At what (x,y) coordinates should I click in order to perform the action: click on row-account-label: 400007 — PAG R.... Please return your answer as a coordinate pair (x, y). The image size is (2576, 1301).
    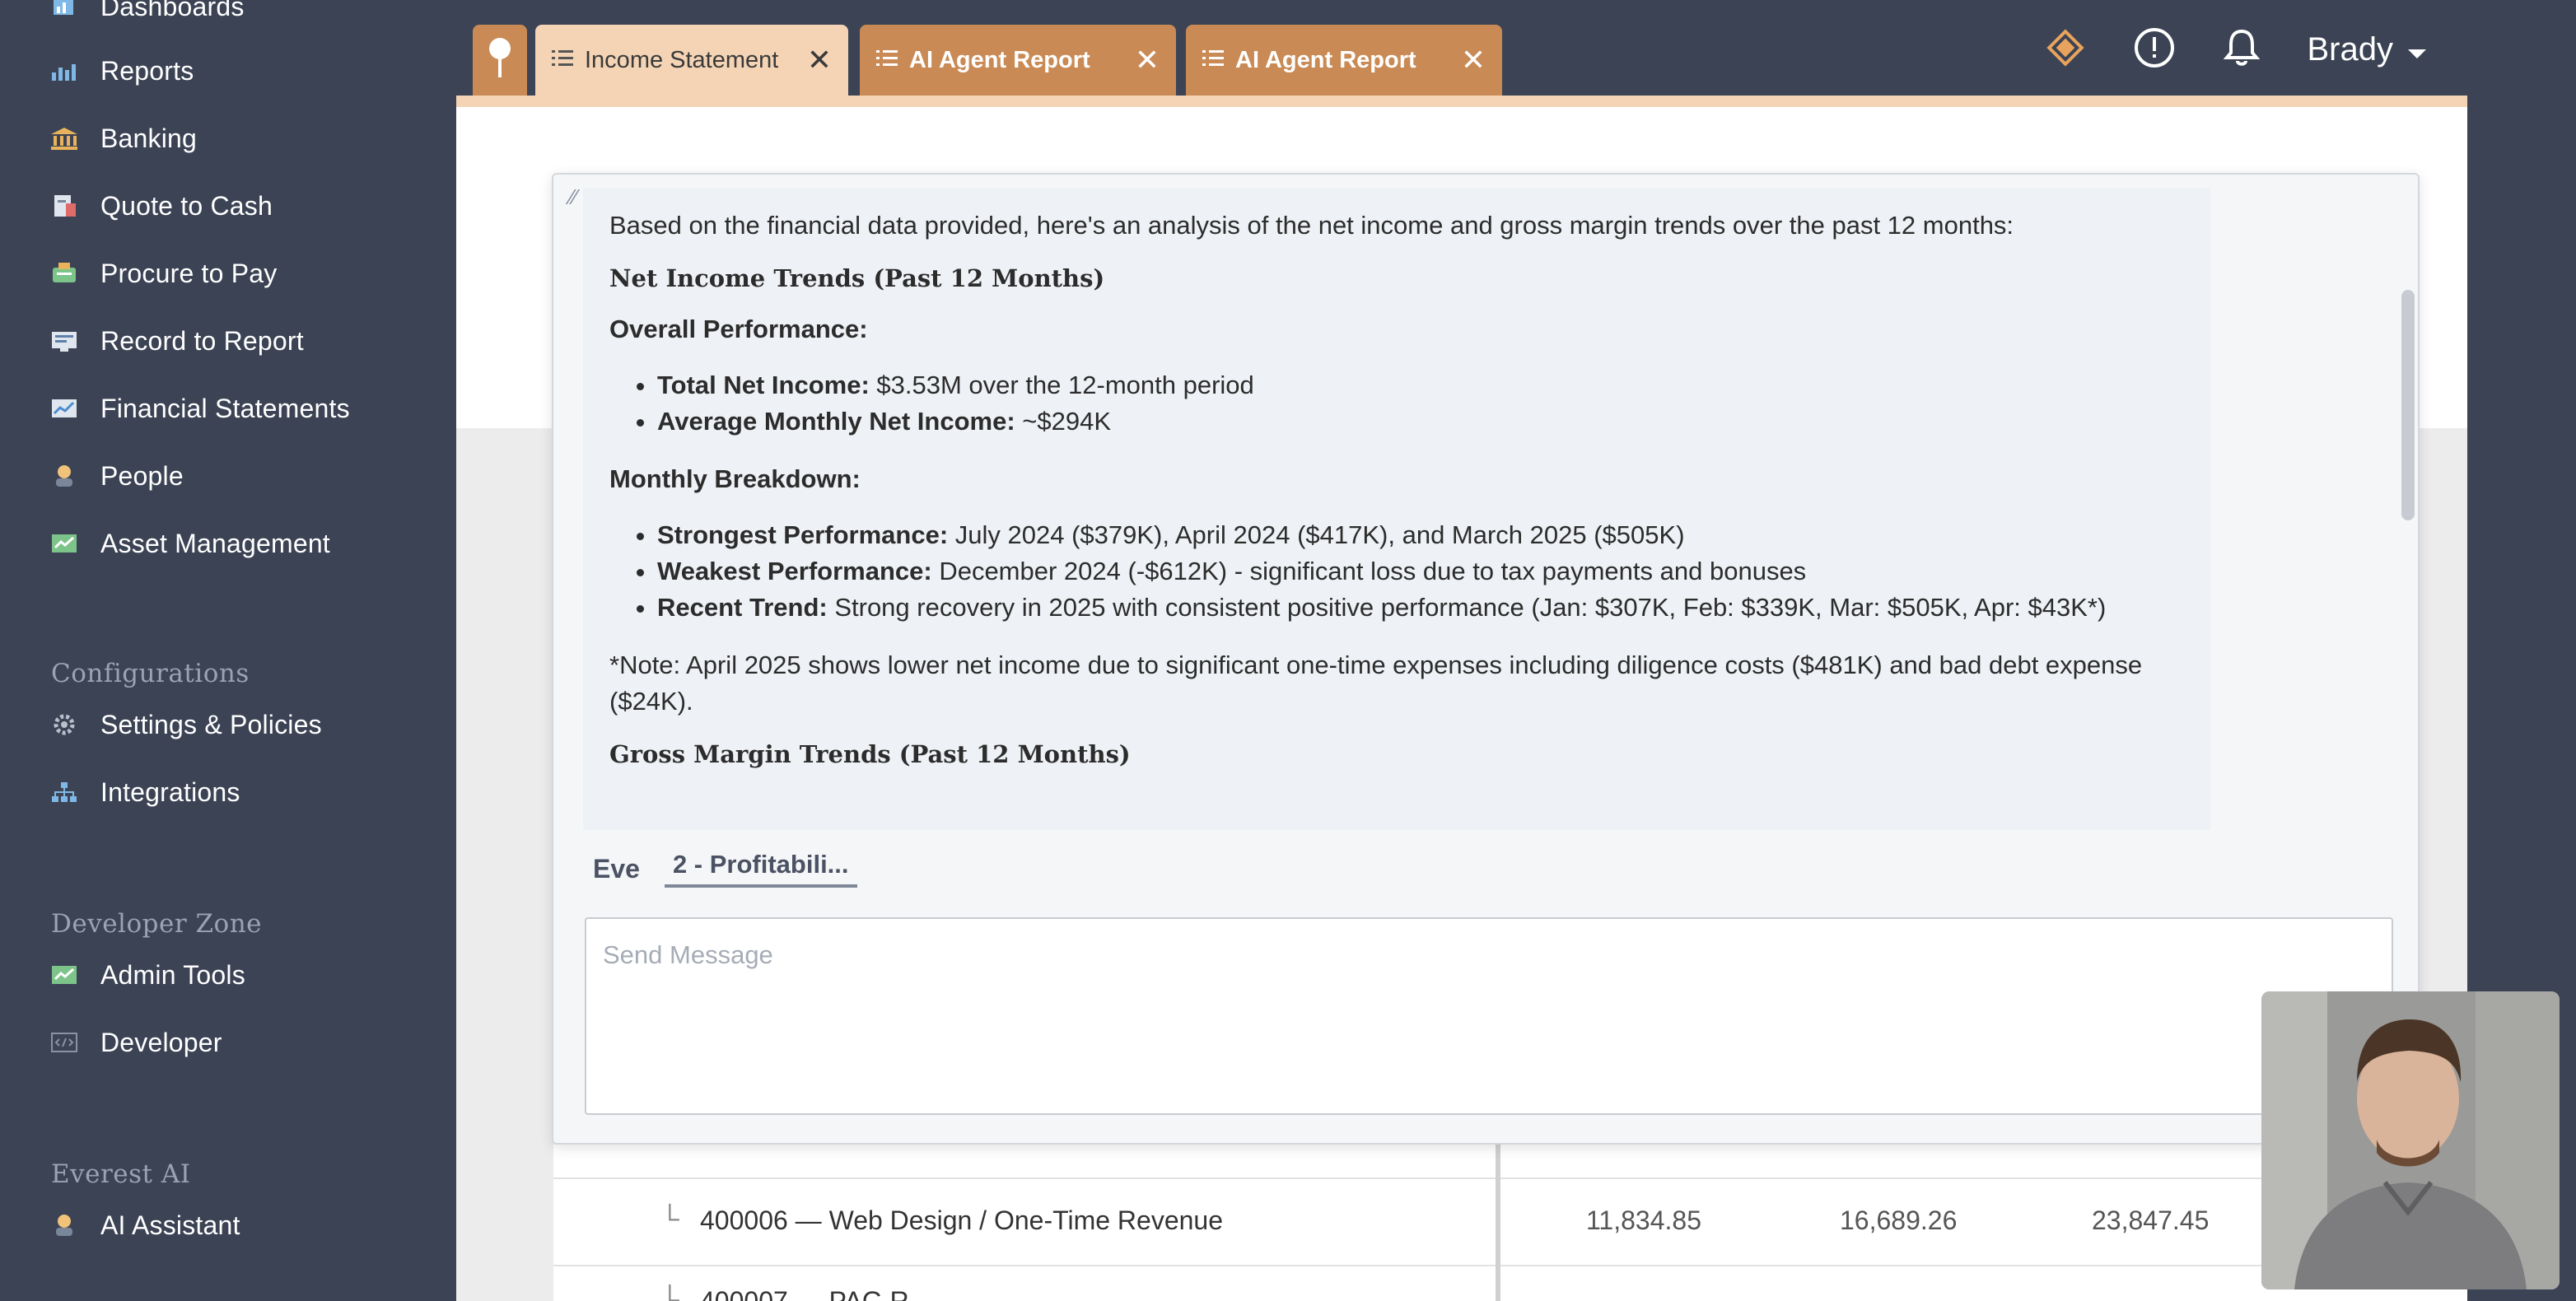
    Looking at the image, I should click on (815, 1293).